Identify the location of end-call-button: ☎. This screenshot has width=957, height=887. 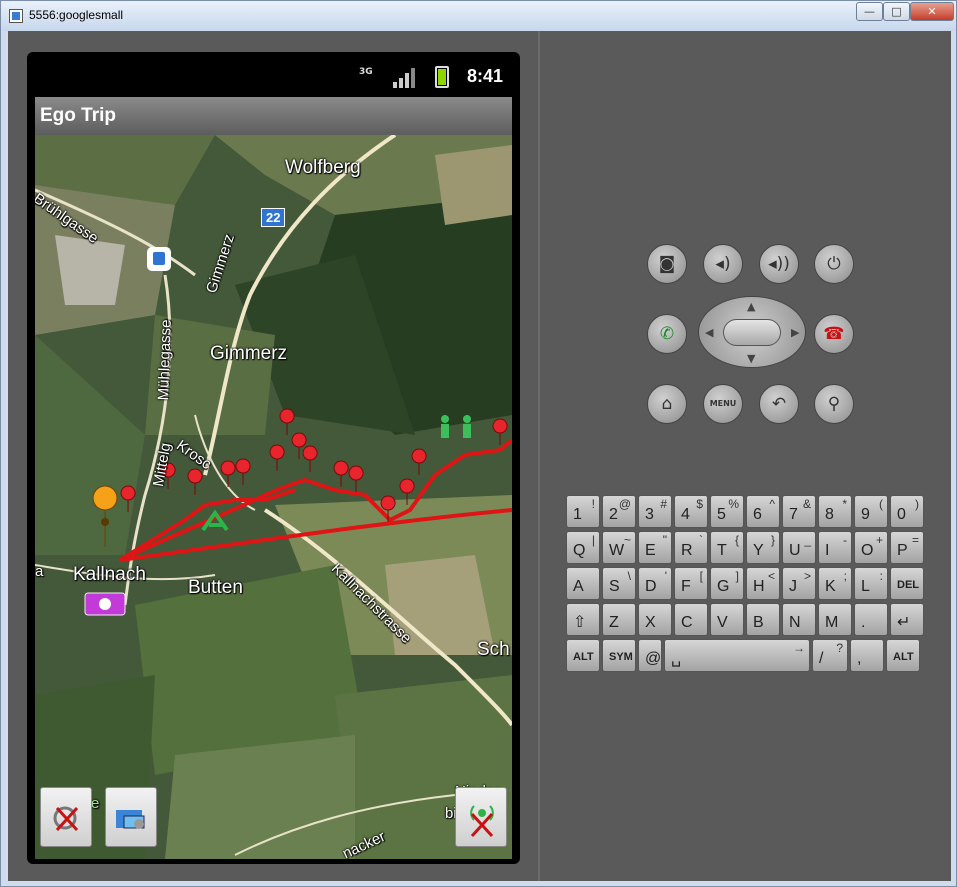
(834, 334).